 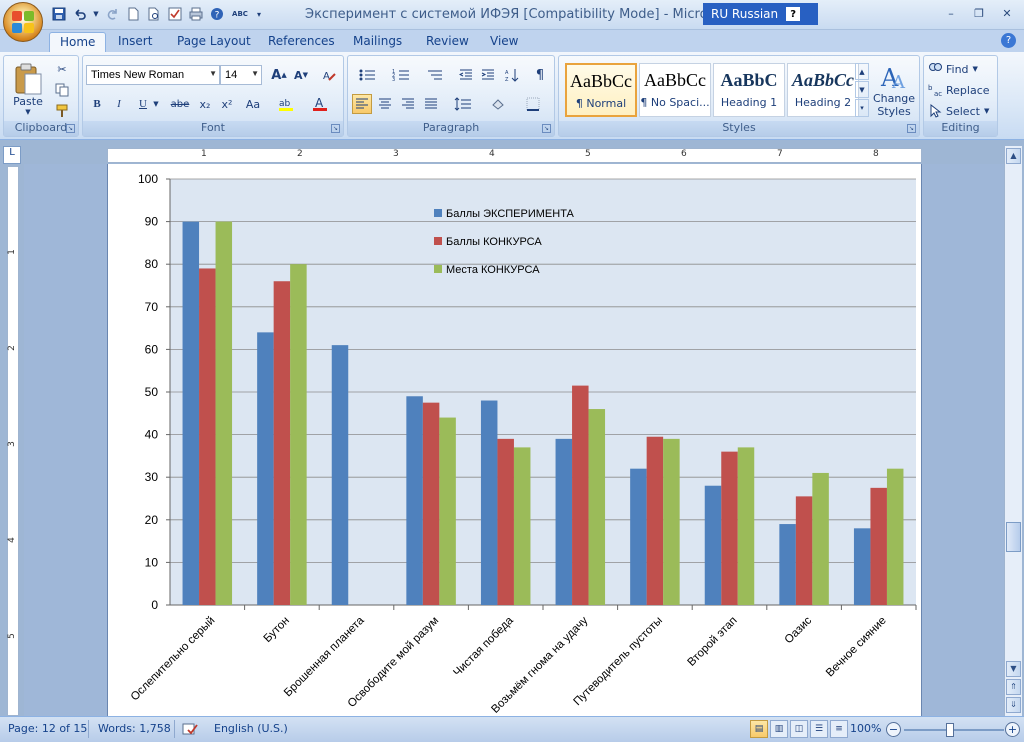 I want to click on replace-button: b ac Replace, so click(x=959, y=90).